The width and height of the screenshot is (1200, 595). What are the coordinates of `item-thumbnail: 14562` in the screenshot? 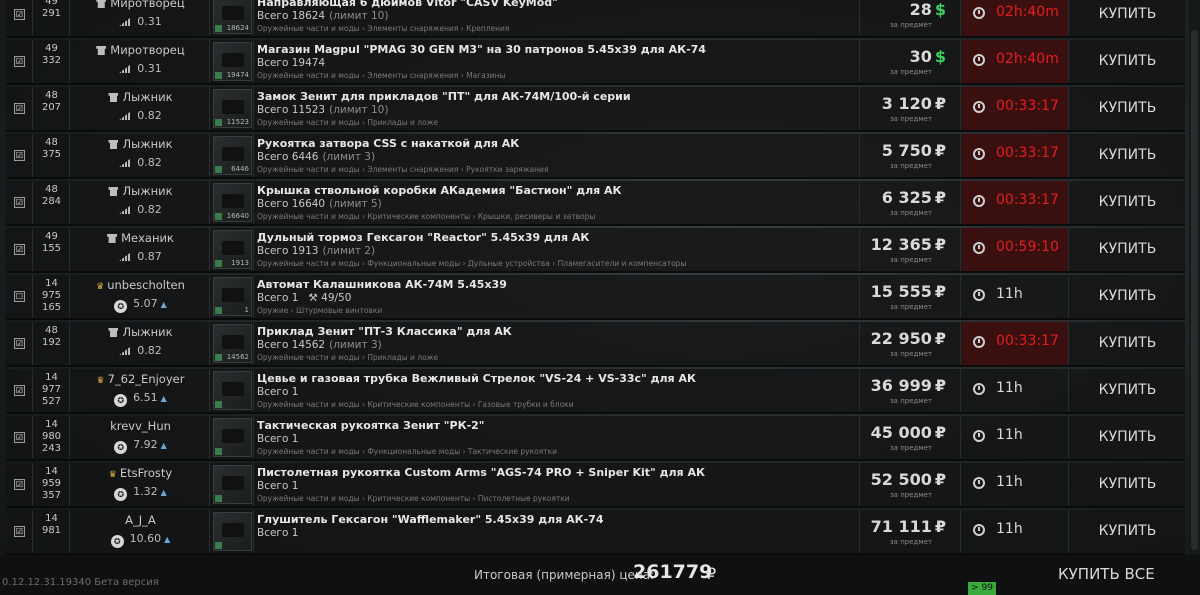 It's located at (232, 343).